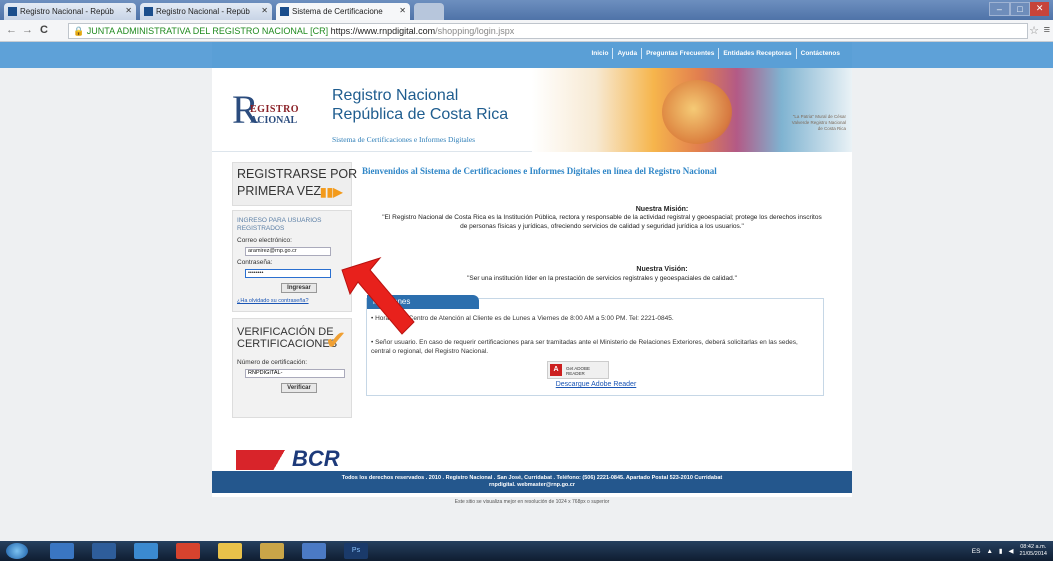 The height and width of the screenshot is (561, 1053). Describe the element at coordinates (279, 191) in the screenshot. I see `register-line2: PRIMERA VEZ` at that location.